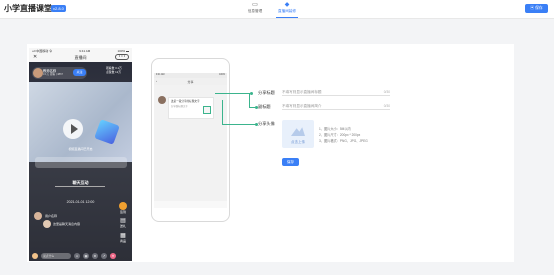 Image resolution: width=554 pixels, height=275 pixels. I want to click on save-header-button: ▣ 保存, so click(536, 8).